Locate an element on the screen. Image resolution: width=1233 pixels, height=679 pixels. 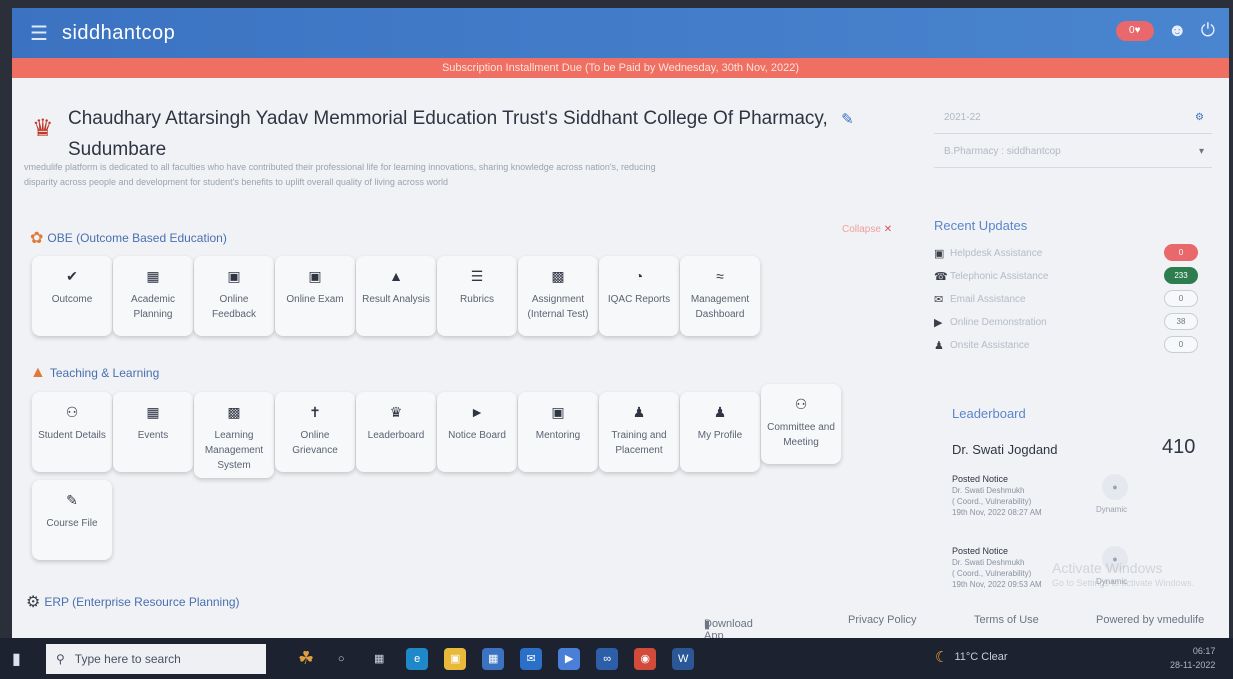
tile-online-feedback: ▣ Online Feedback is located at coordinates (234, 296).